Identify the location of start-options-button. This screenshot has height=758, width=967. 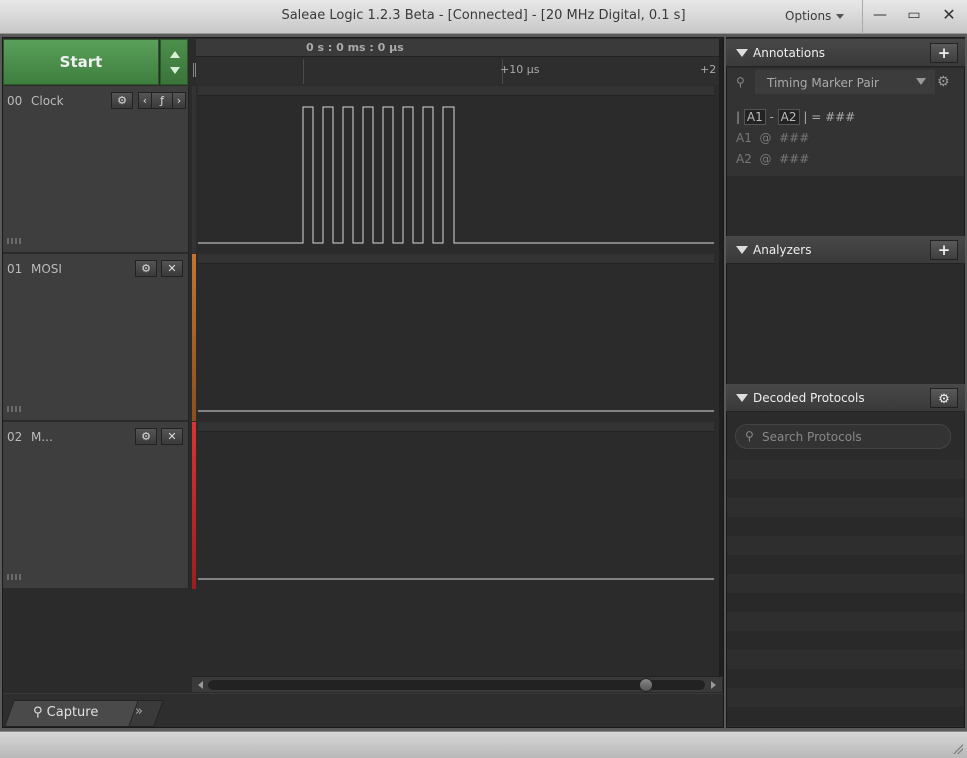
(174, 62).